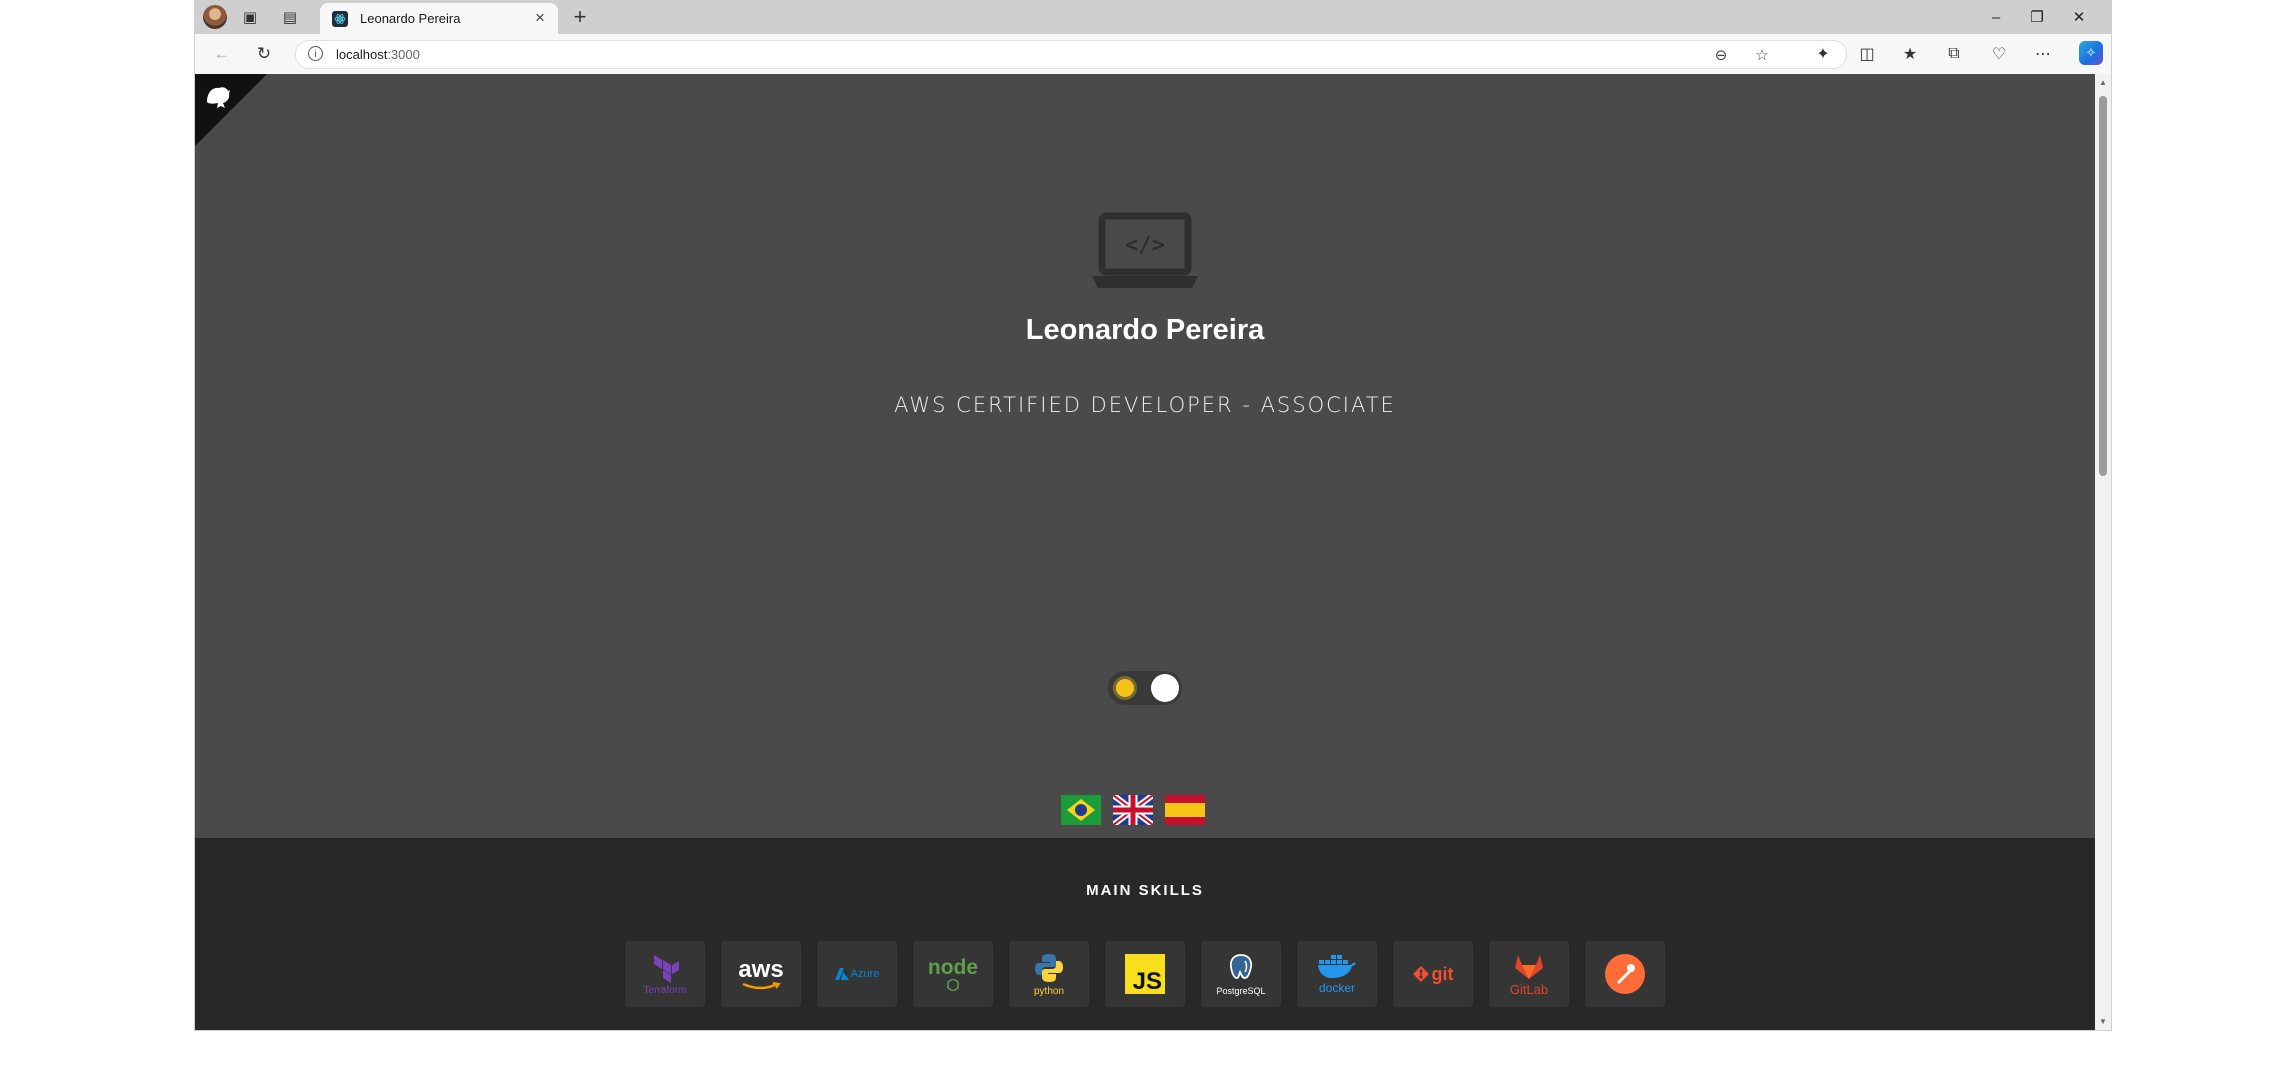 This screenshot has width=2289, height=1090. What do you see at coordinates (1762, 55) in the screenshot?
I see `favorite-star-icon: ☆` at bounding box center [1762, 55].